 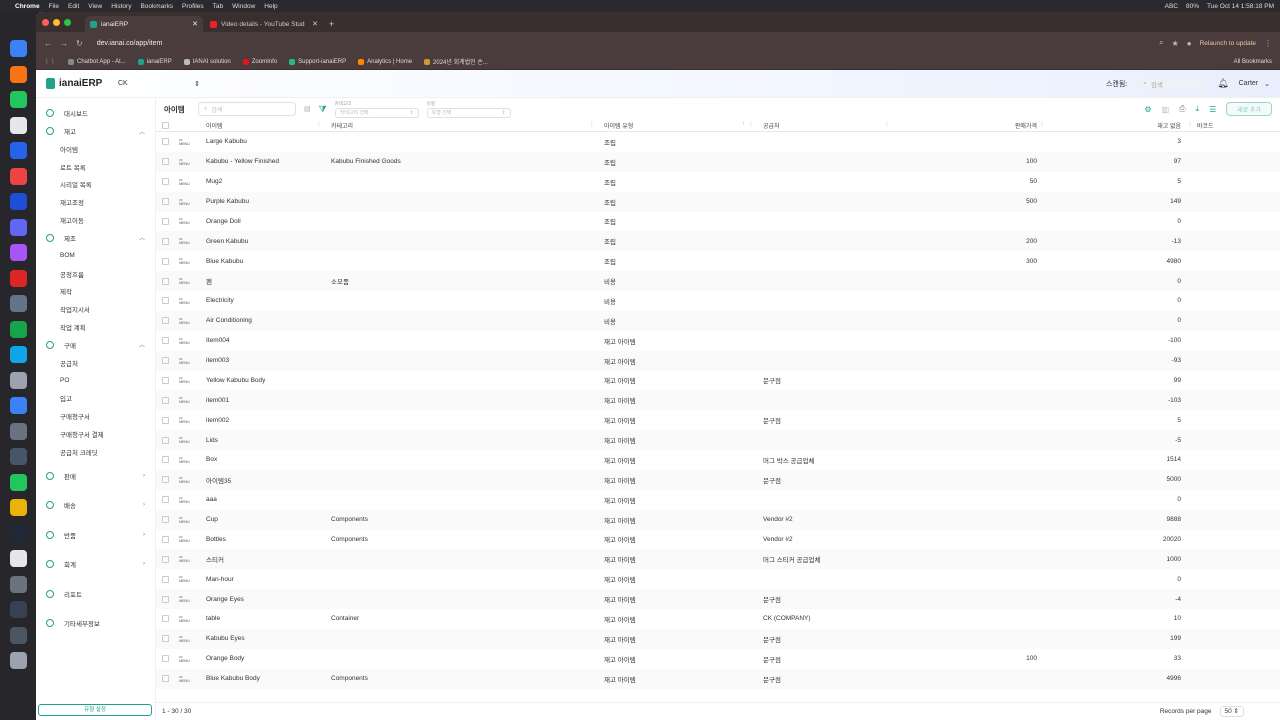 What do you see at coordinates (79, 43) in the screenshot?
I see `reload-icon: ↻` at bounding box center [79, 43].